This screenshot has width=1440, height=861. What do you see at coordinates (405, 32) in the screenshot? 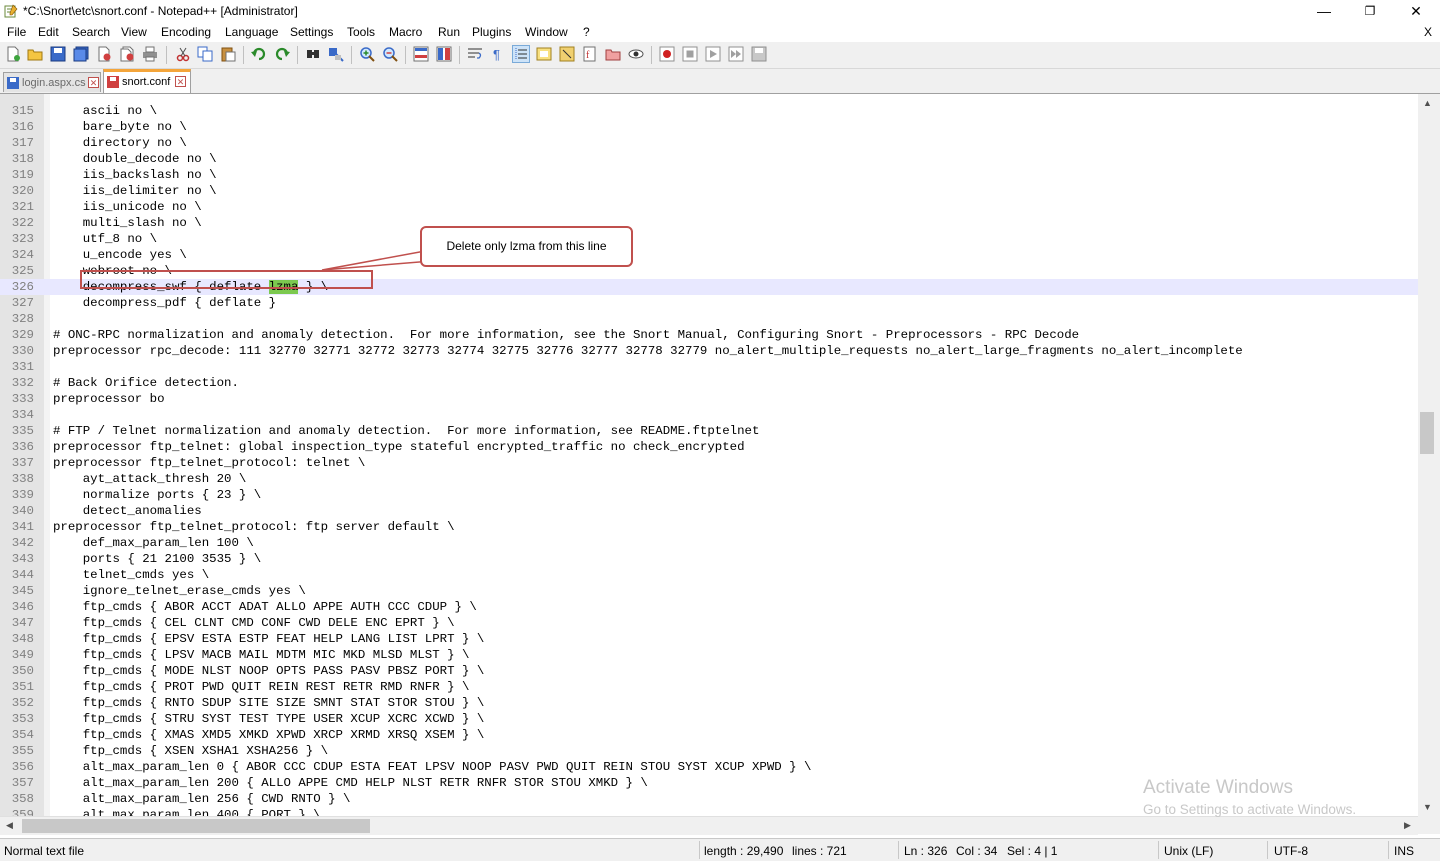
I see `menu-macro: Macro` at bounding box center [405, 32].